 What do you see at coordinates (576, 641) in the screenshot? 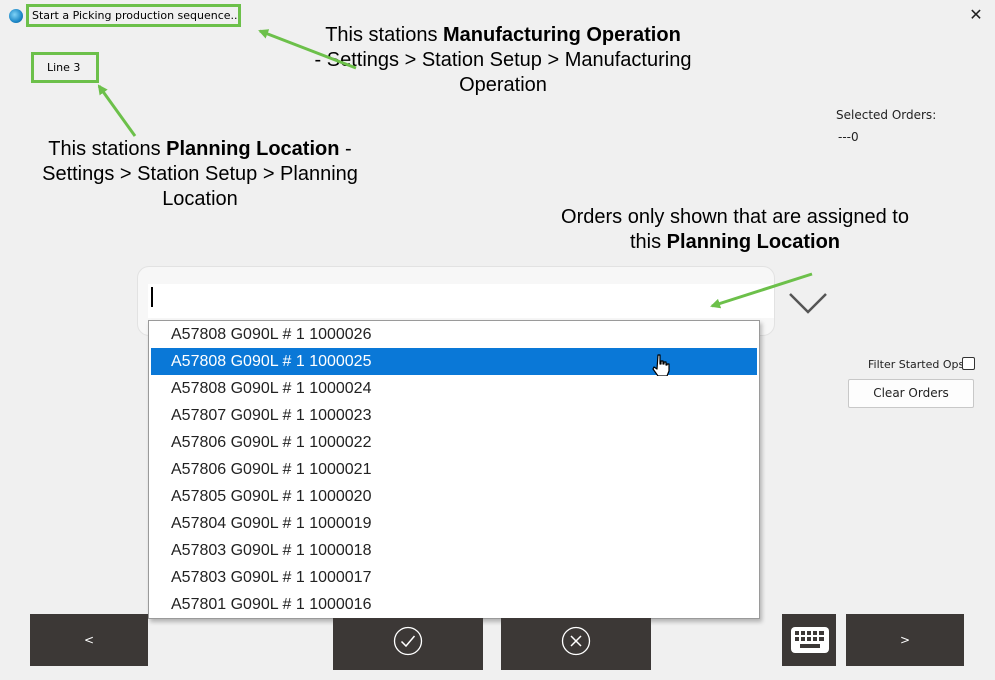
I see `x-circle-icon` at bounding box center [576, 641].